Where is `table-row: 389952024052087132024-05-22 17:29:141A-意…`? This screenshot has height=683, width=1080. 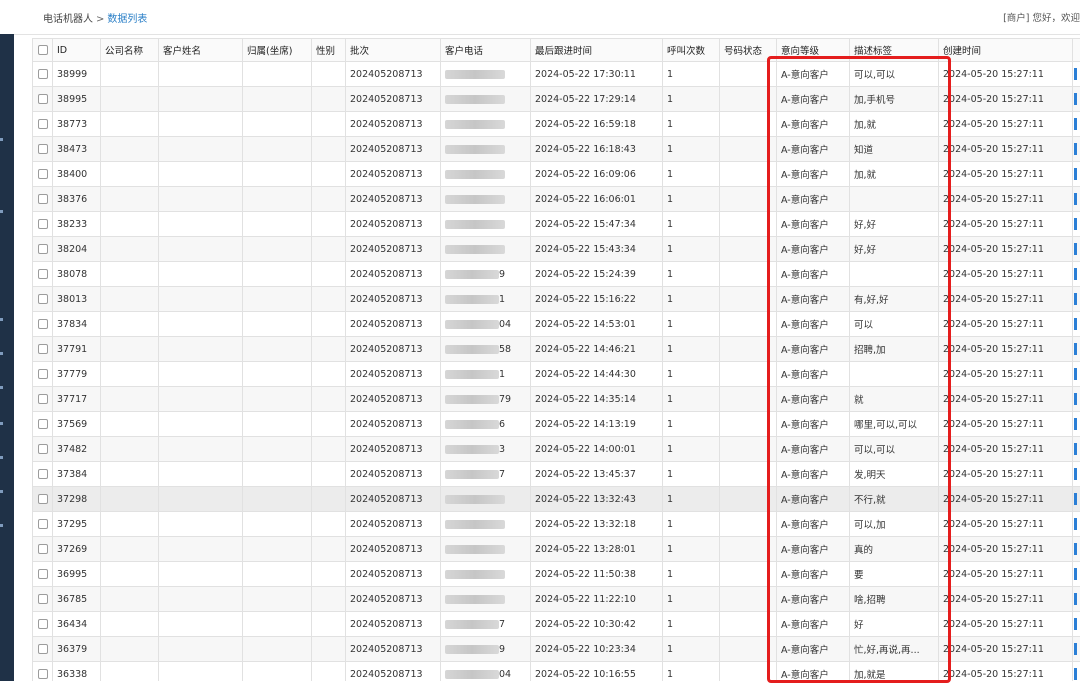
table-row: 389952024052087132024-05-22 17:29:141A-意… is located at coordinates (556, 99).